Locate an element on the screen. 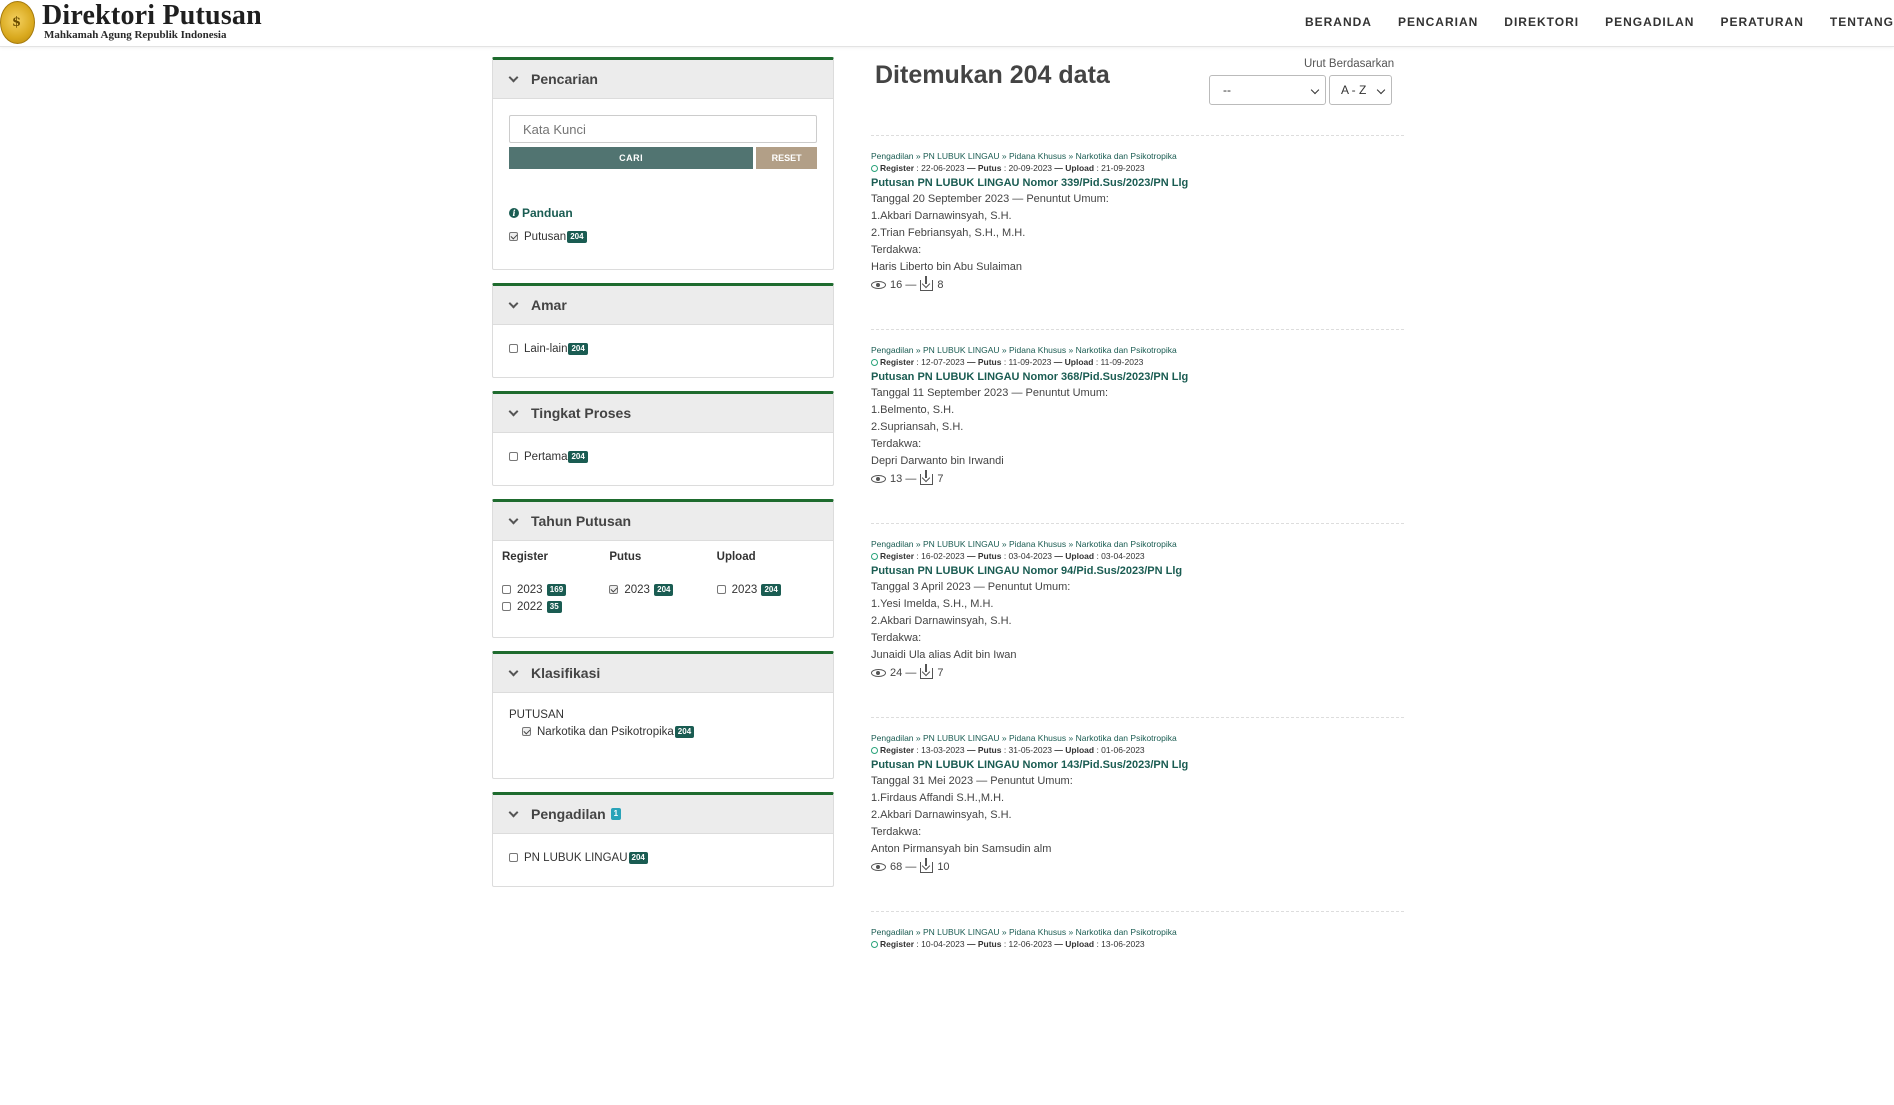  putusan-checkbox is located at coordinates (513, 236).